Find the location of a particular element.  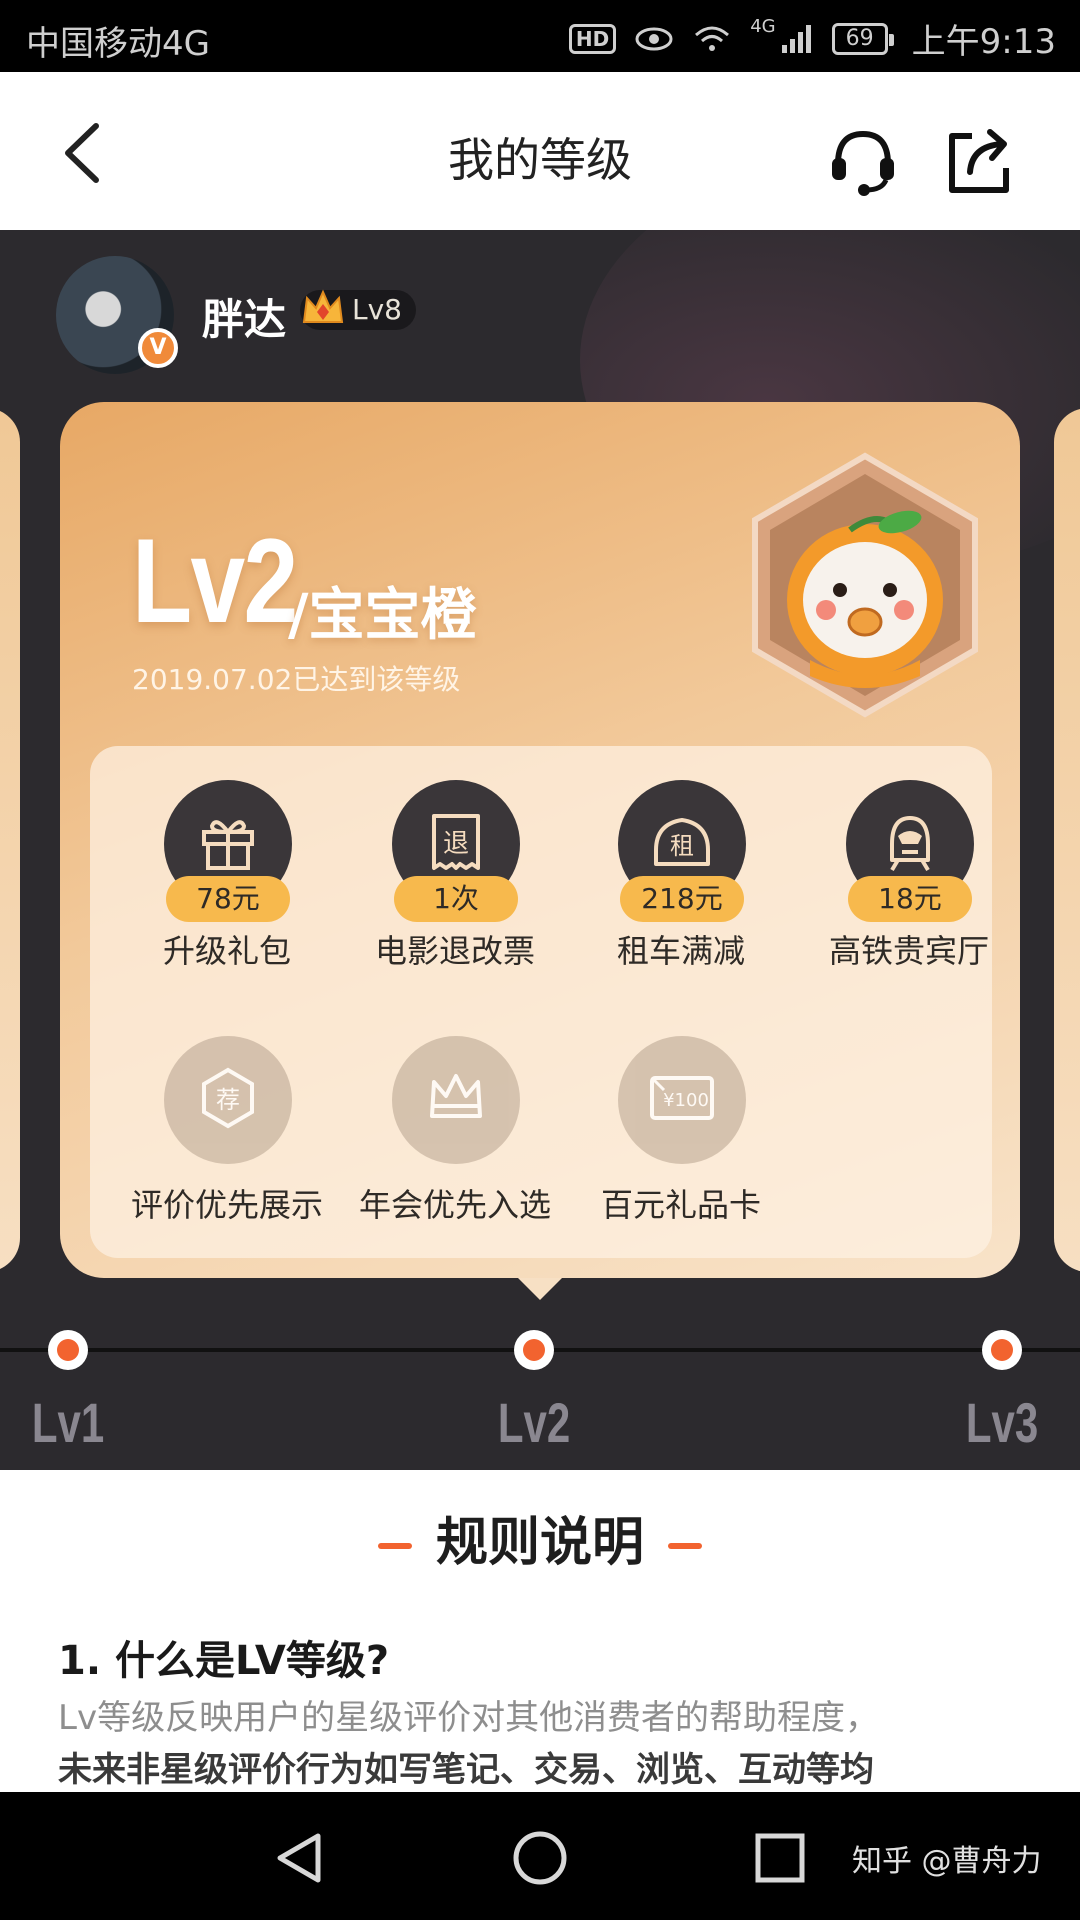

share-icon is located at coordinates (979, 161).